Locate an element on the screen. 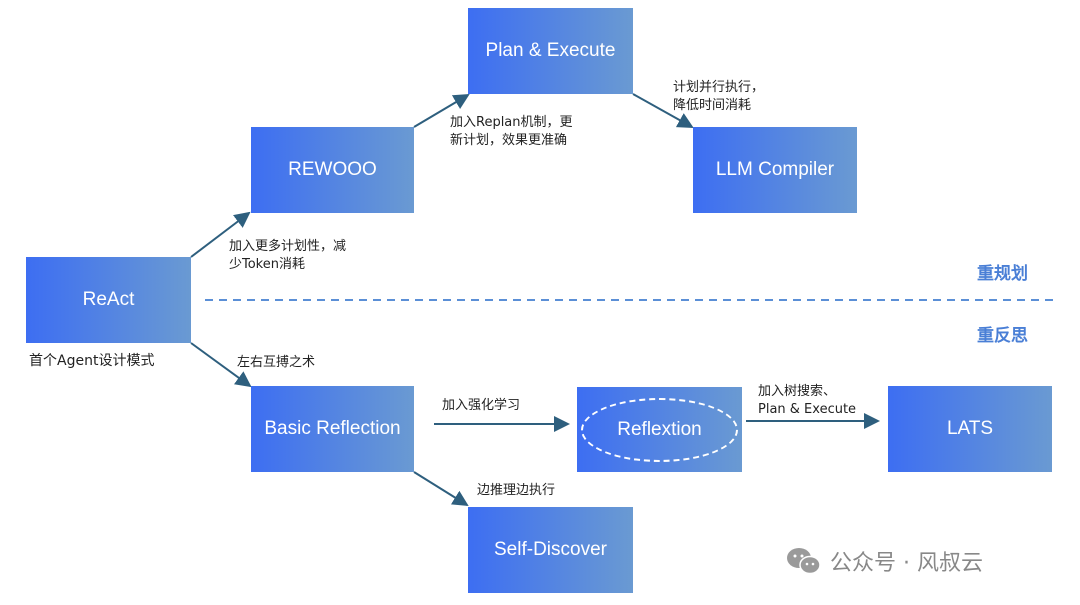 The height and width of the screenshot is (605, 1080). label-line: 新计划，效果更准确 is located at coordinates (509, 140).